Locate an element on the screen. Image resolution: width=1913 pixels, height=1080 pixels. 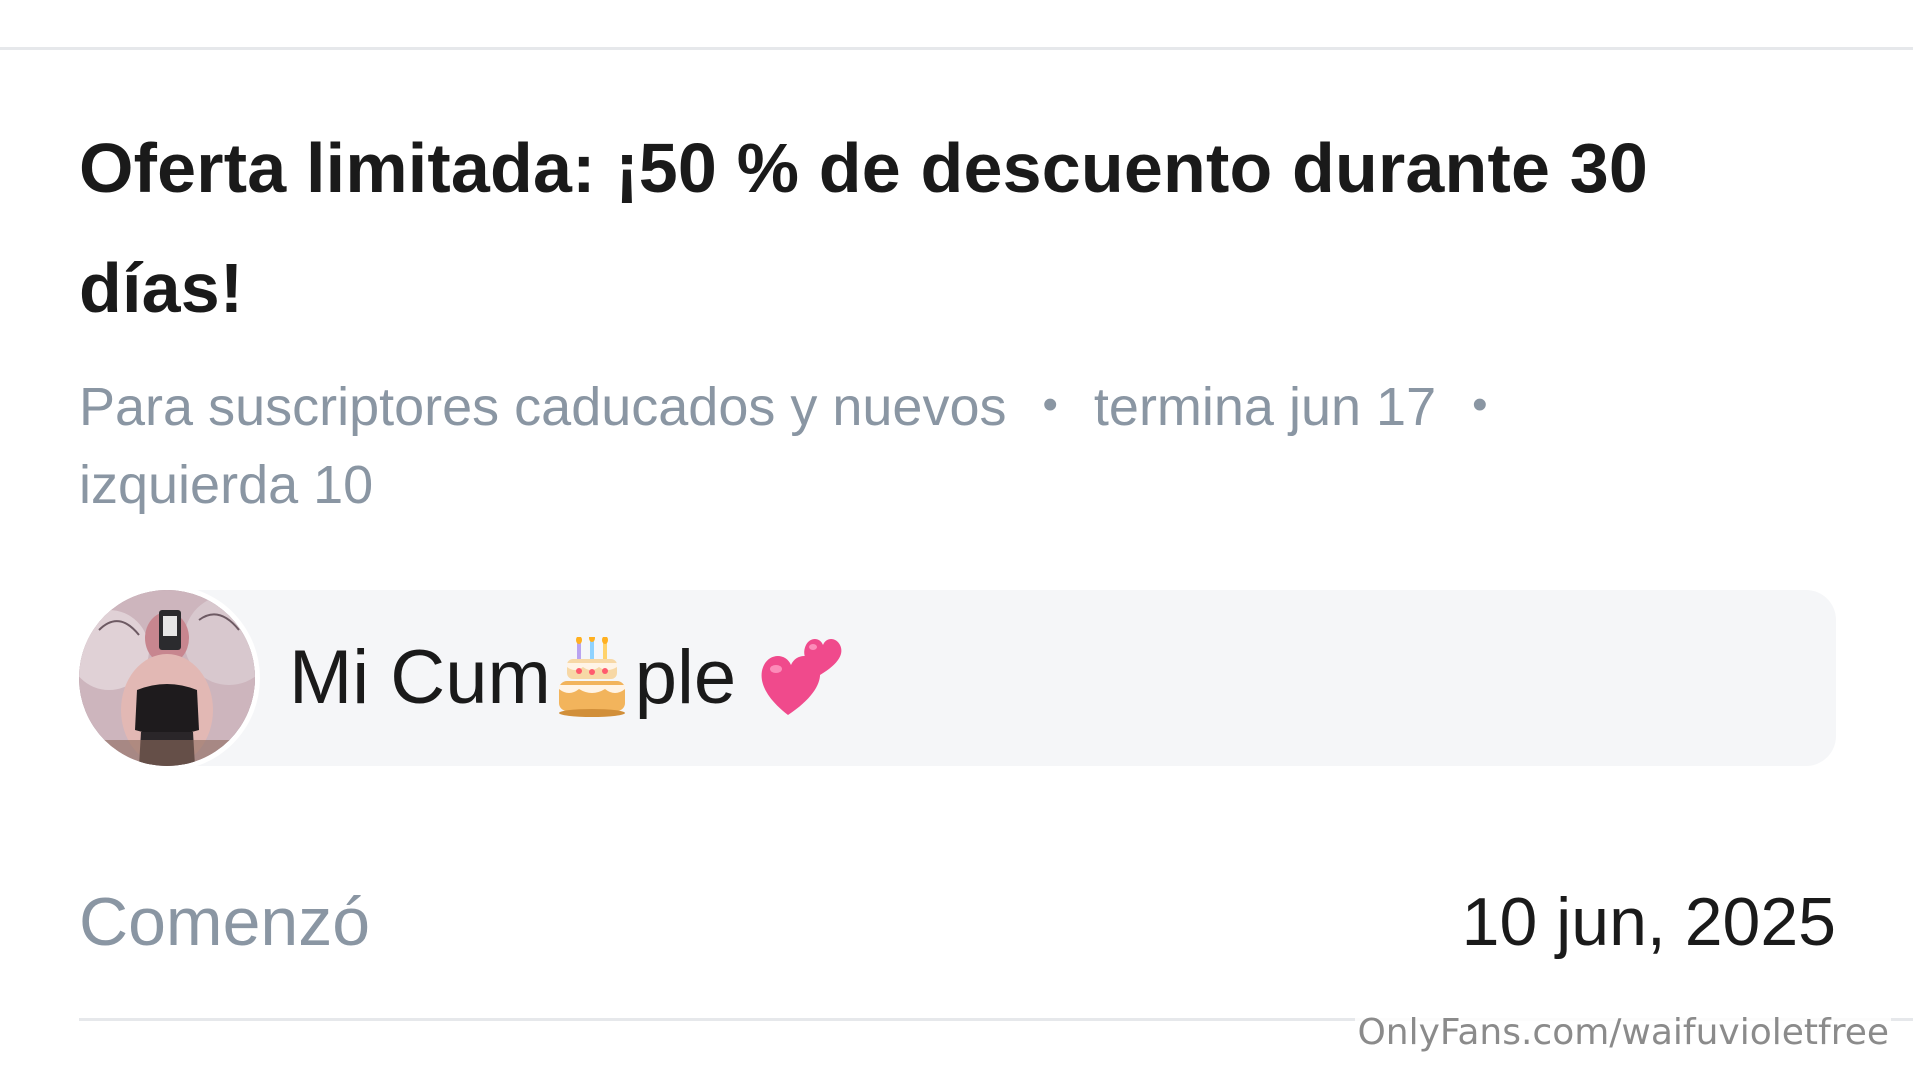
avatar is located at coordinates (167, 678).